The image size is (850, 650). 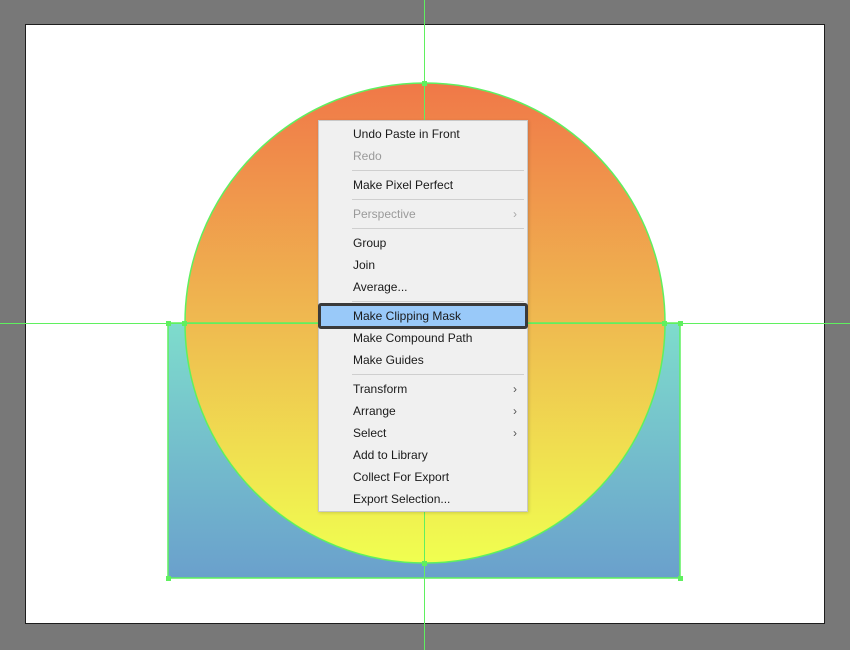 What do you see at coordinates (407, 316) in the screenshot?
I see `menu-item-label: Make Clipping Mask` at bounding box center [407, 316].